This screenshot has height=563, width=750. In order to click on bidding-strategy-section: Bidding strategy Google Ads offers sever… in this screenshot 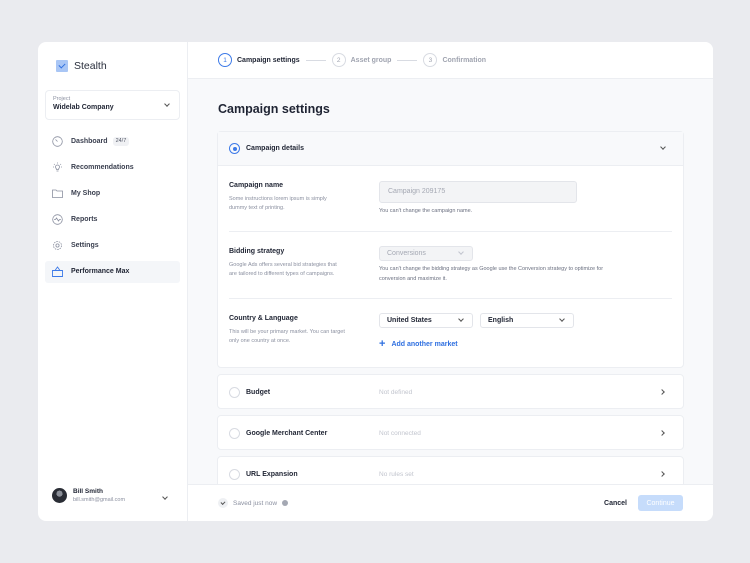, I will do `click(450, 265)`.